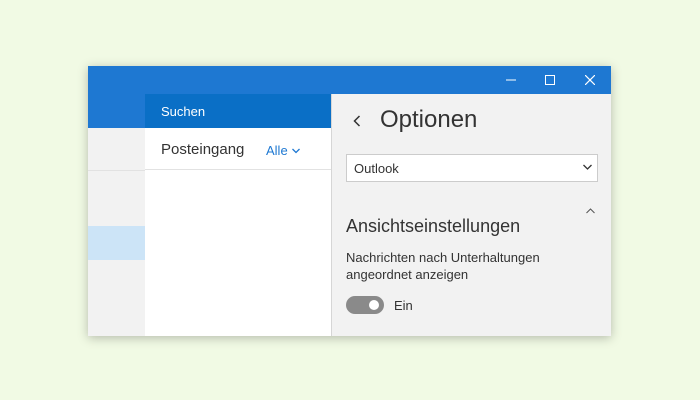 This screenshot has height=400, width=700. I want to click on maximize-button, so click(550, 80).